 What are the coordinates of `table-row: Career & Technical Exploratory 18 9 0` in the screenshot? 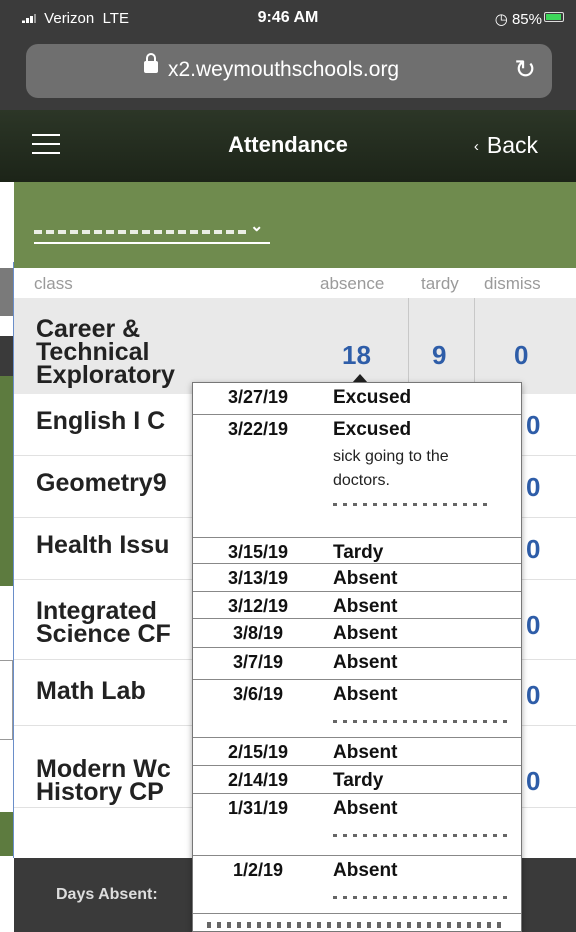 It's located at (295, 346).